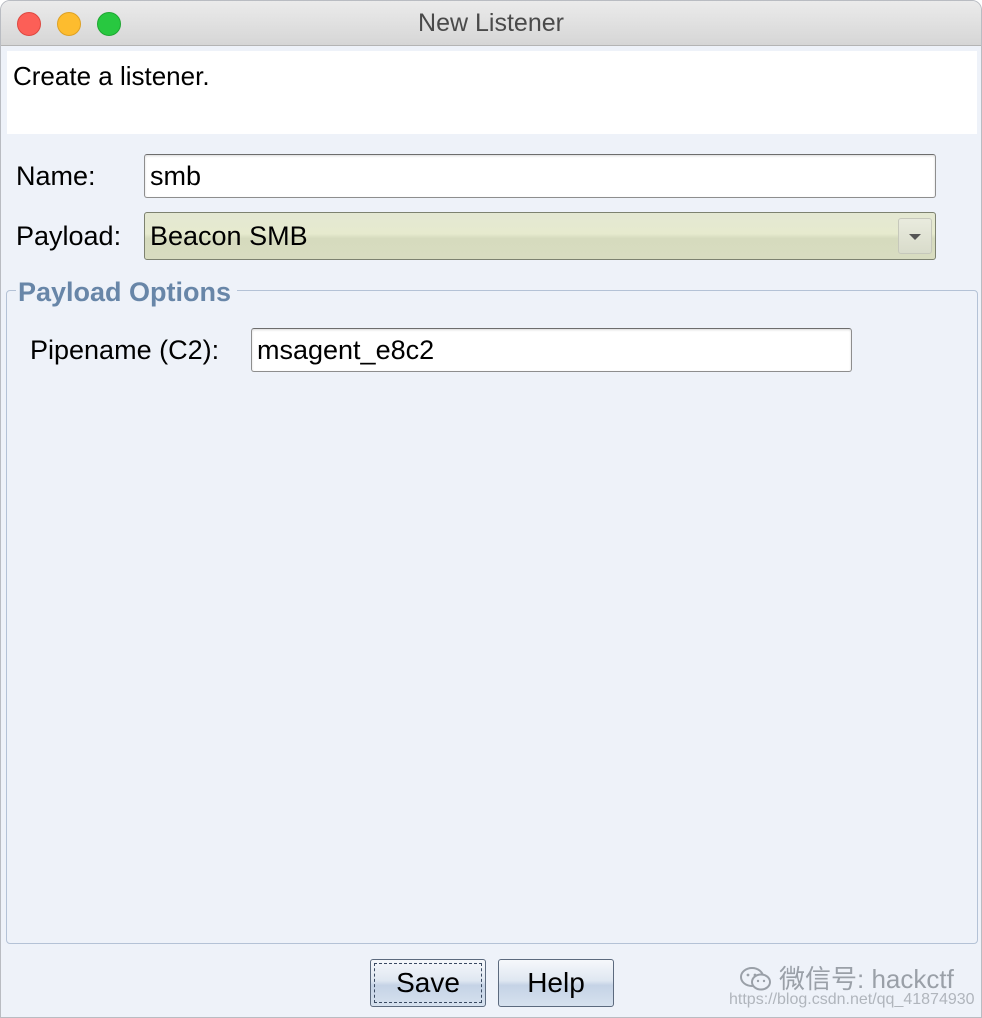 Image resolution: width=982 pixels, height=1018 pixels. What do you see at coordinates (125, 350) in the screenshot?
I see `pipename-label: Pipename (C2):` at bounding box center [125, 350].